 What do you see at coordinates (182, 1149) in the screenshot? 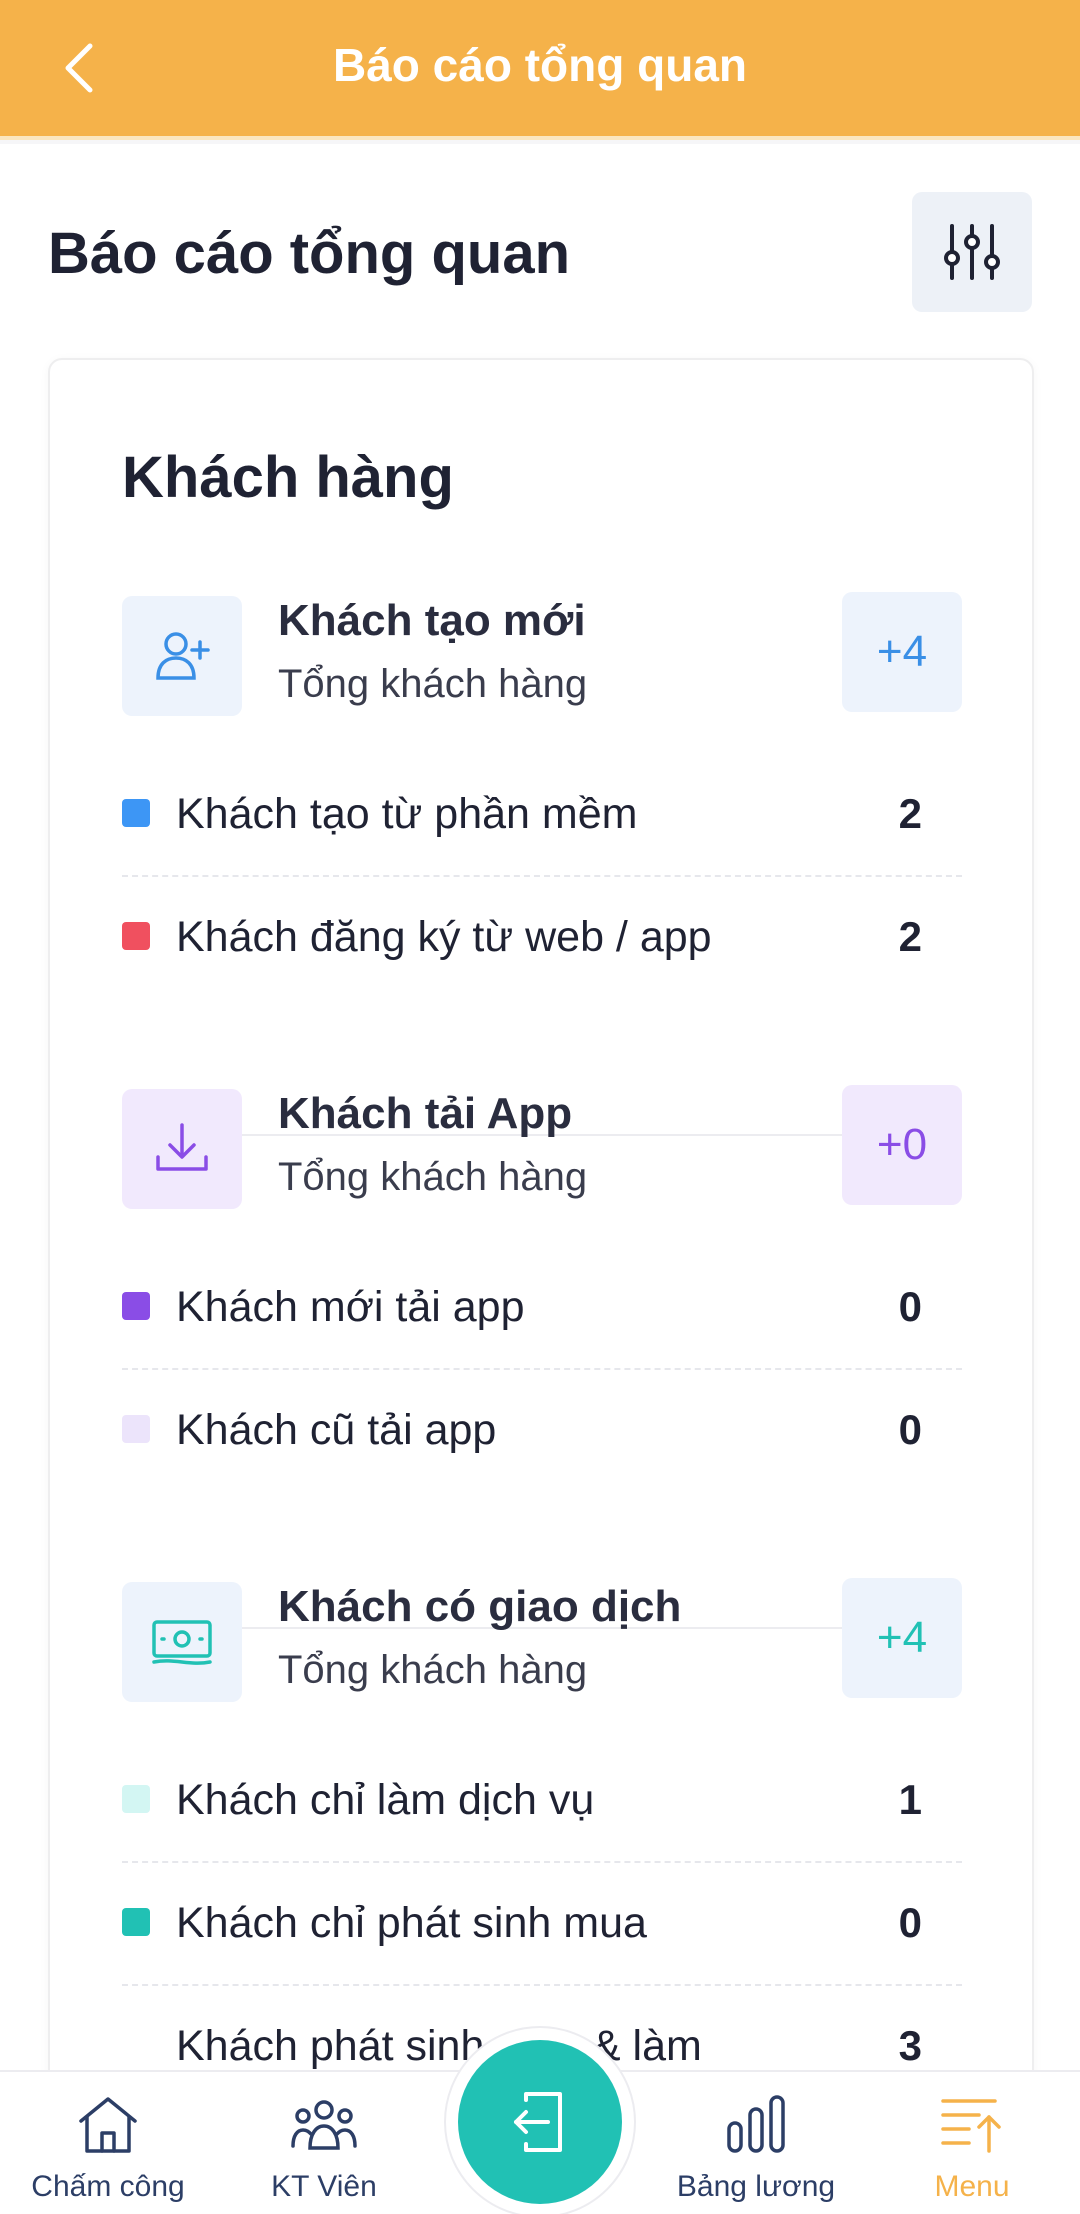
I see `download-icon` at bounding box center [182, 1149].